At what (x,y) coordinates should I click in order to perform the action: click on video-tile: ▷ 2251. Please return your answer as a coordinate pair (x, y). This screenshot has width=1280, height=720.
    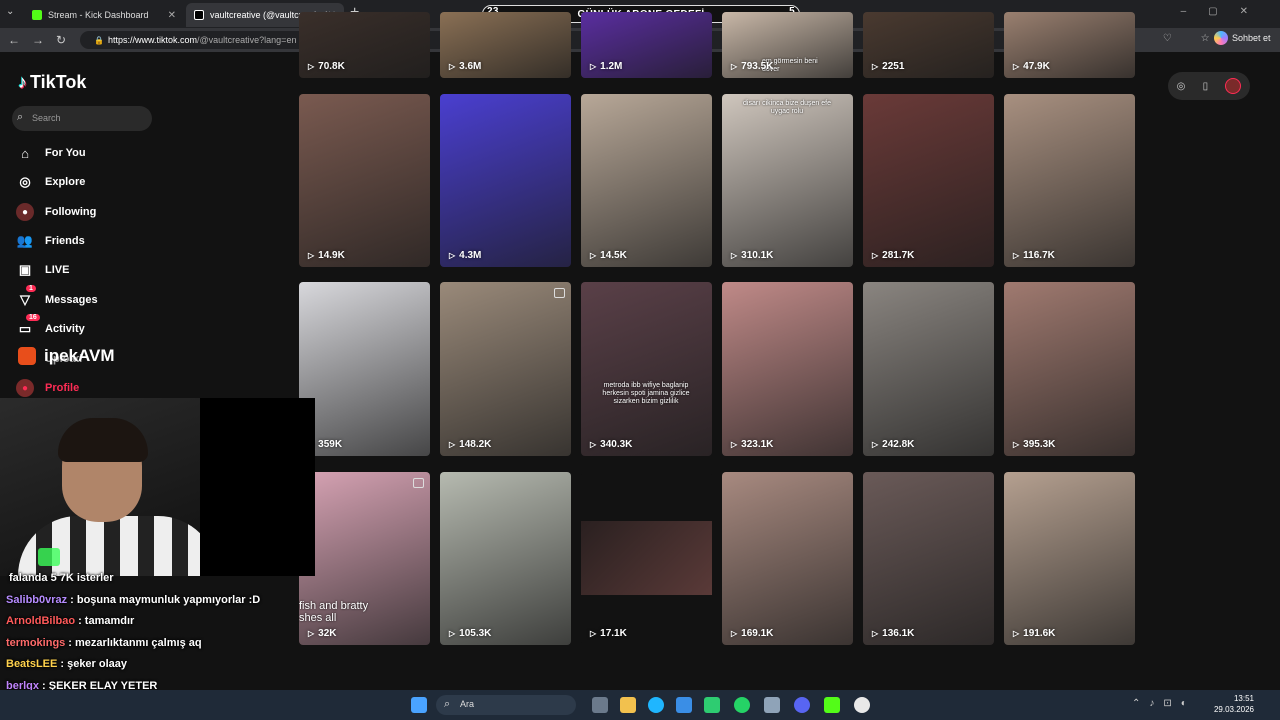
    Looking at the image, I should click on (928, 45).